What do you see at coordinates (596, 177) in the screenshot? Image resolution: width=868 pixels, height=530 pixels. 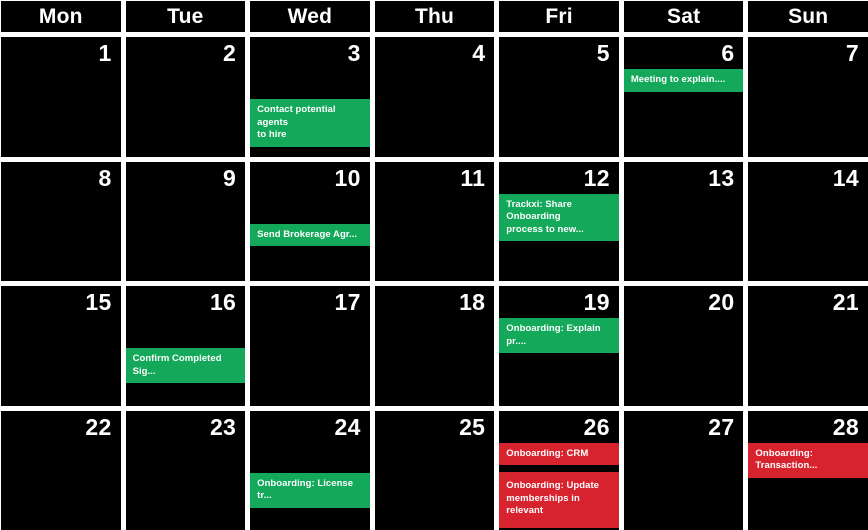 I see `day-number: 12` at bounding box center [596, 177].